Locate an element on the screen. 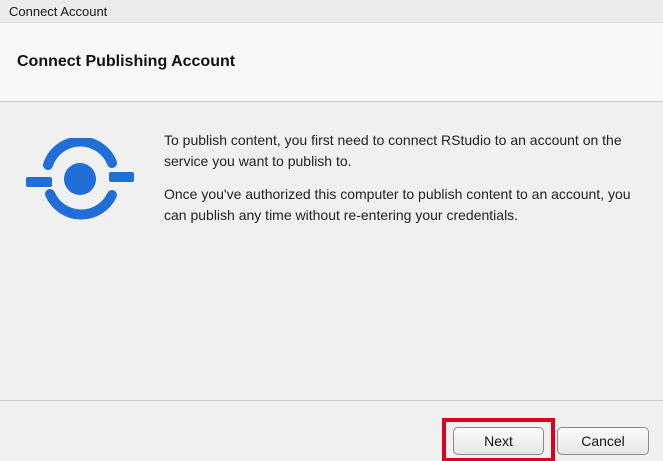 The height and width of the screenshot is (461, 663). cancel-button: Cancel is located at coordinates (603, 441).